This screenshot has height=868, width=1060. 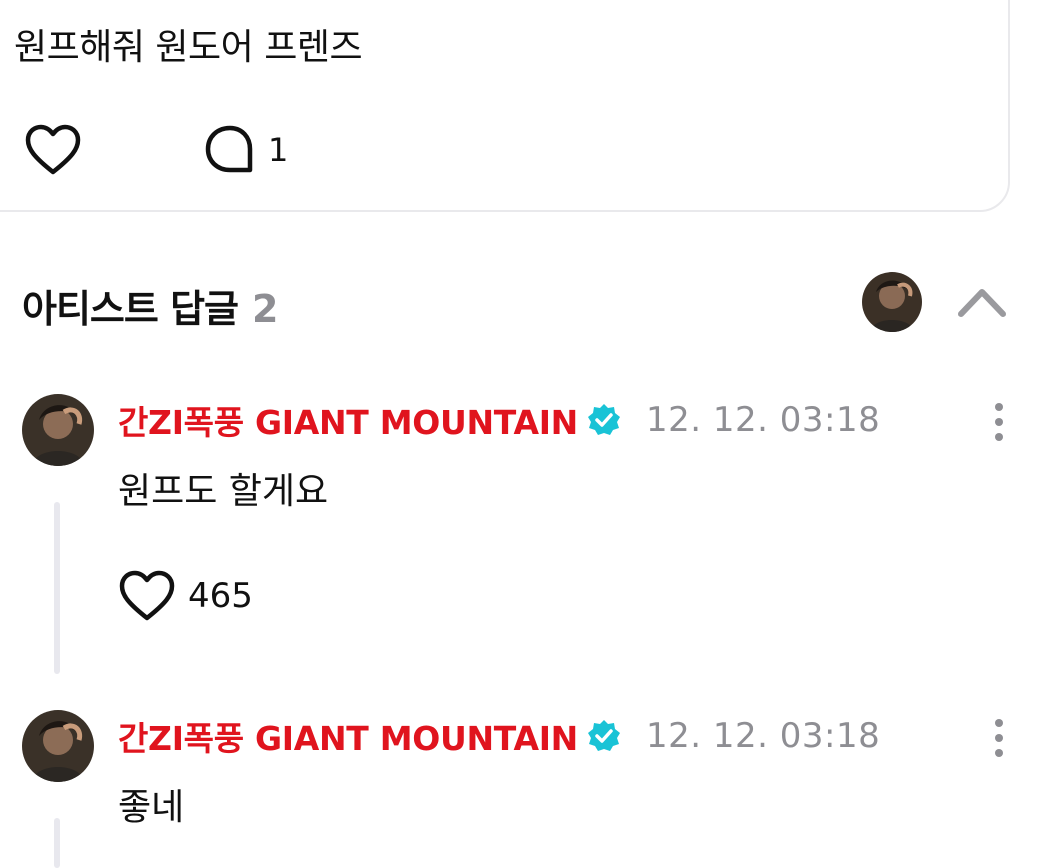 I want to click on collapse-replies-button, so click(x=982, y=302).